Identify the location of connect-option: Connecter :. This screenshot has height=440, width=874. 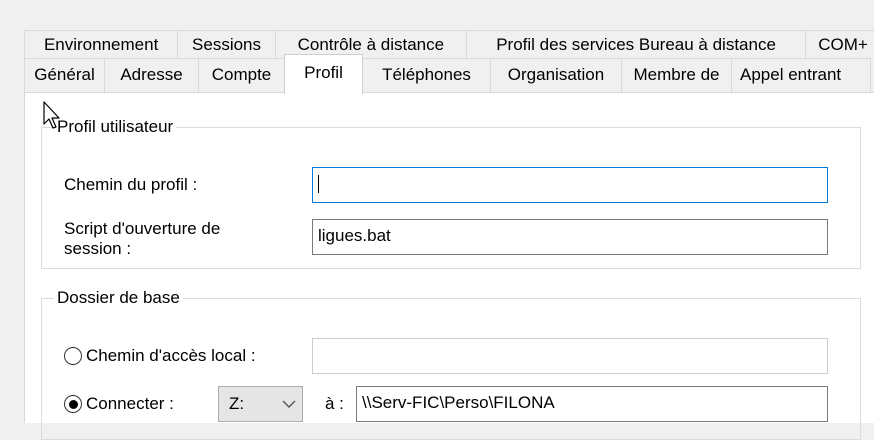
(119, 404).